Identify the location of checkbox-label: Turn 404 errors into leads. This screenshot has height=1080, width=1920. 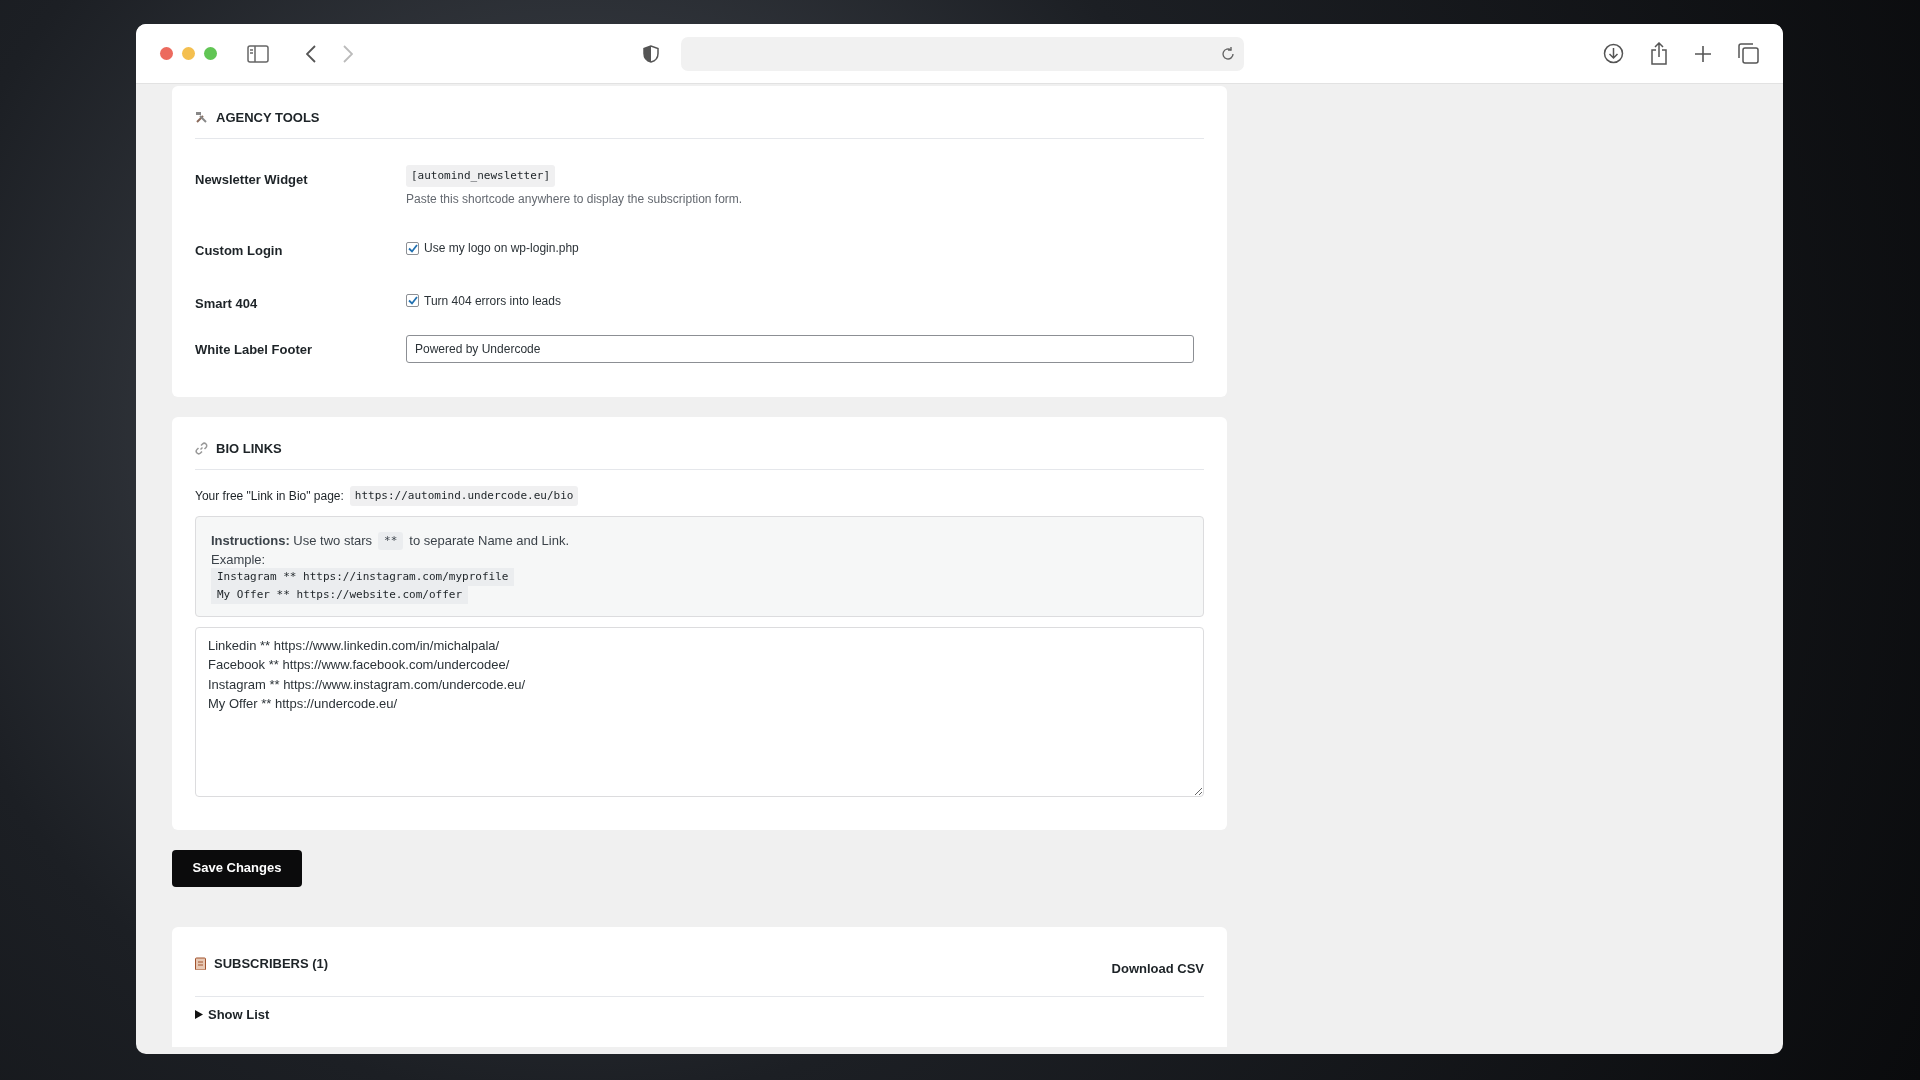
(492, 301).